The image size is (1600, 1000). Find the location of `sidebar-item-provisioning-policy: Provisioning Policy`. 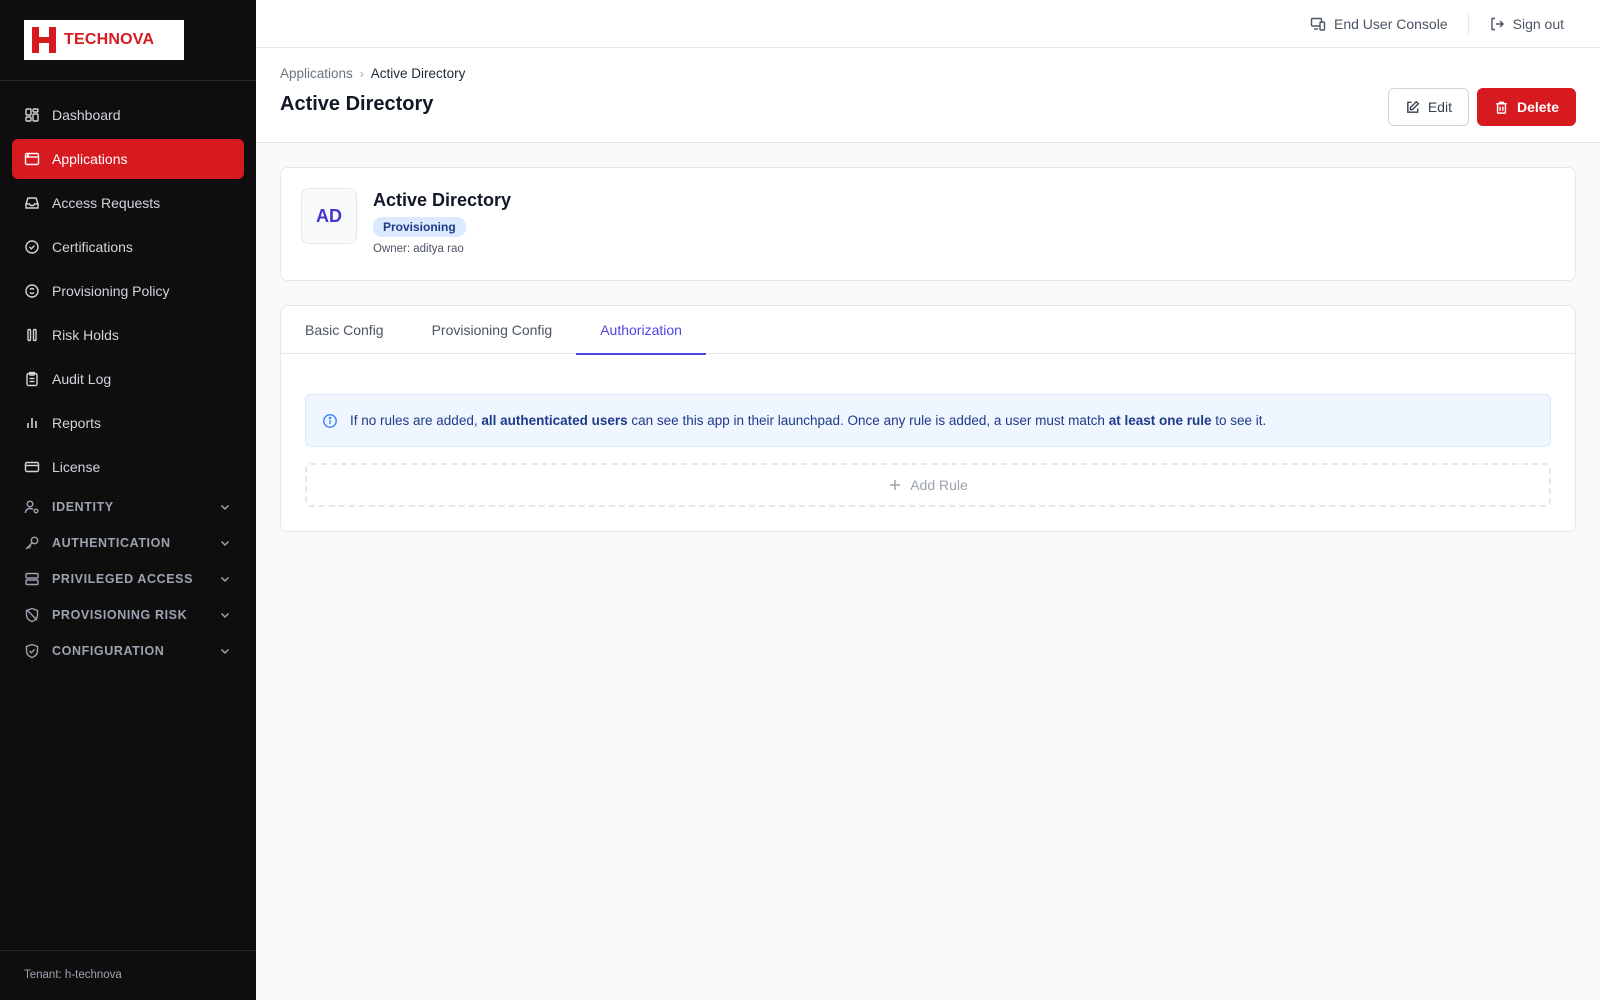

sidebar-item-provisioning-policy: Provisioning Policy is located at coordinates (128, 291).